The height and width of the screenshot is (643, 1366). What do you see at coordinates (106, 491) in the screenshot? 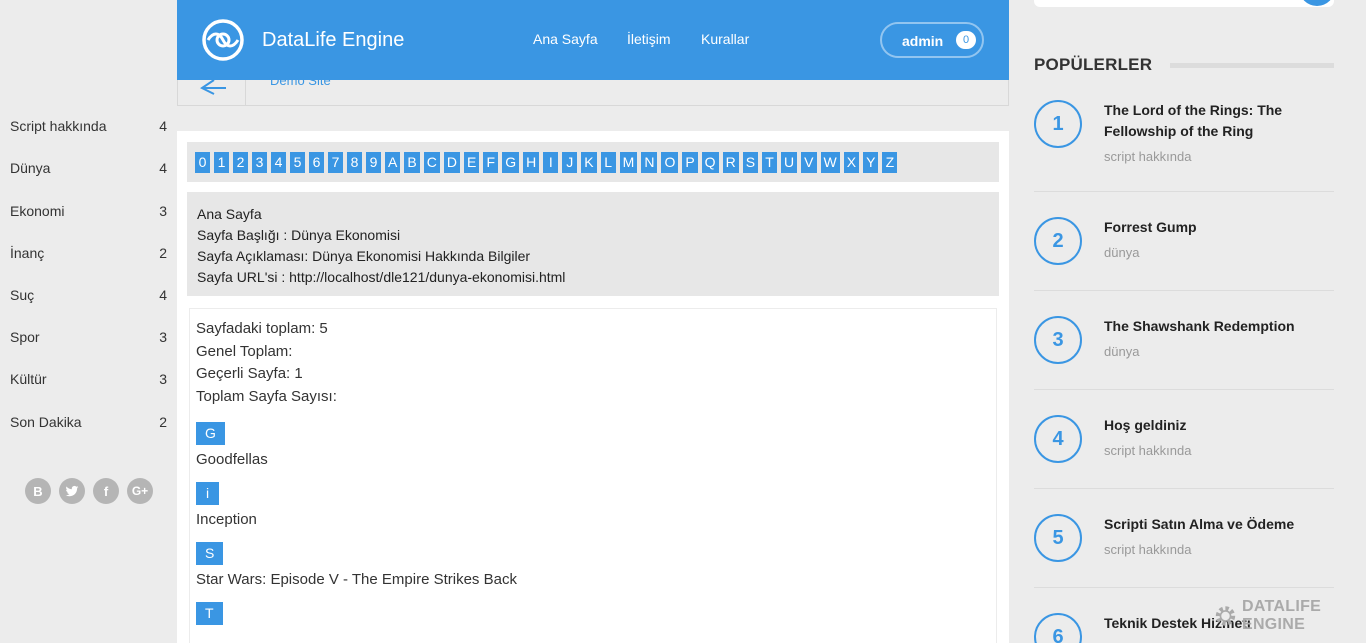
I see `facebook-icon: f` at bounding box center [106, 491].